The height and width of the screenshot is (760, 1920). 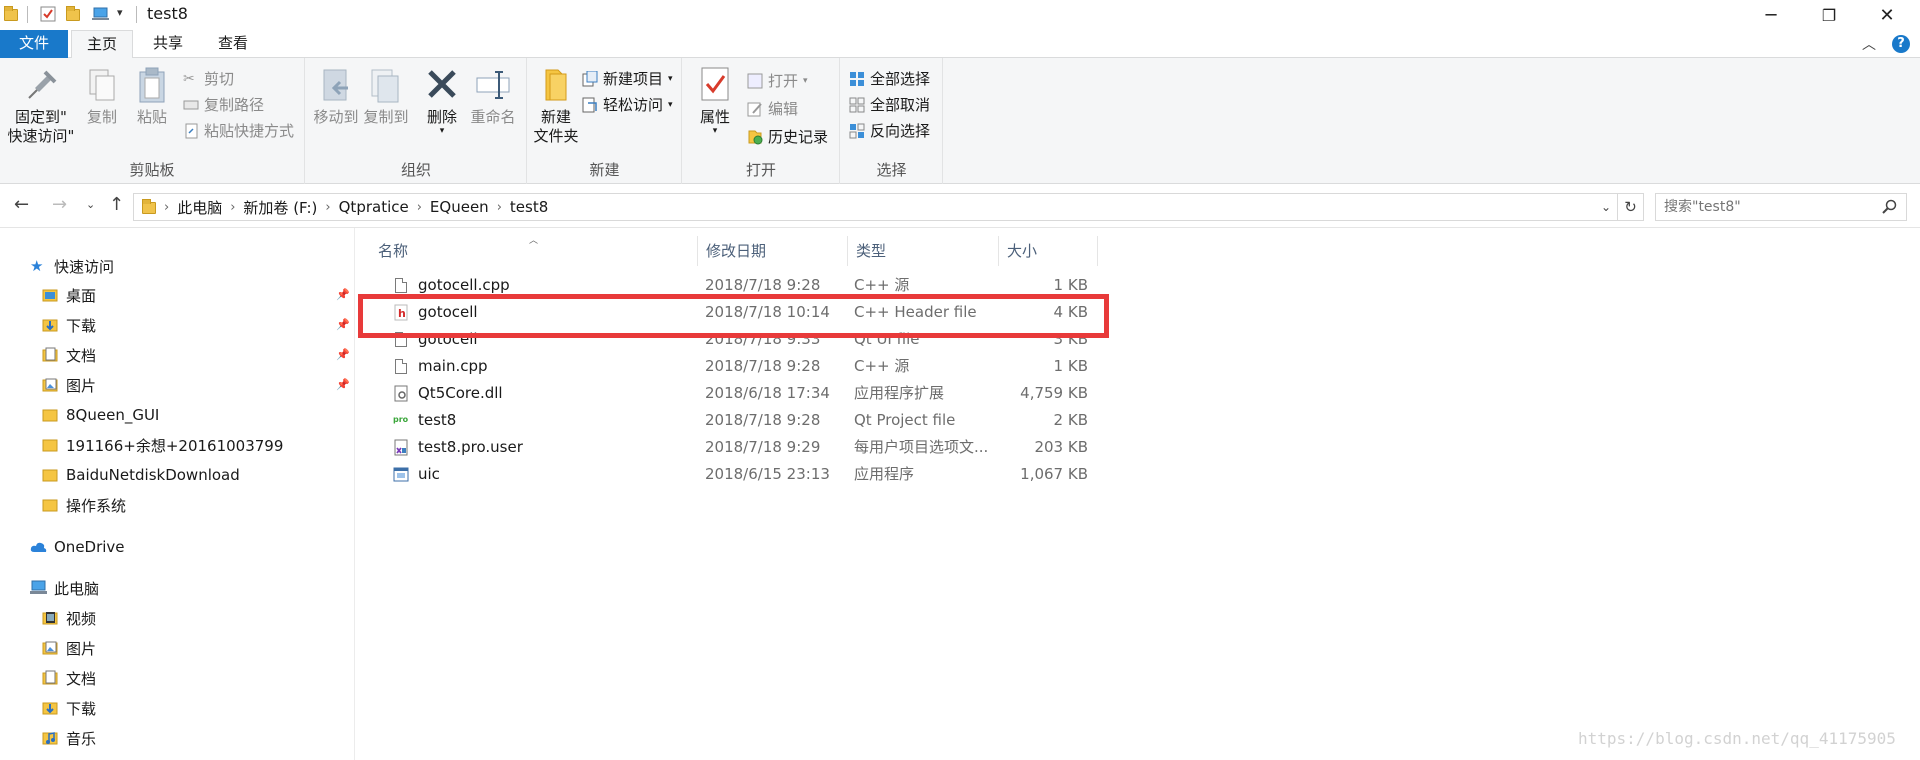 What do you see at coordinates (442, 85) in the screenshot?
I see `delete-x-icon` at bounding box center [442, 85].